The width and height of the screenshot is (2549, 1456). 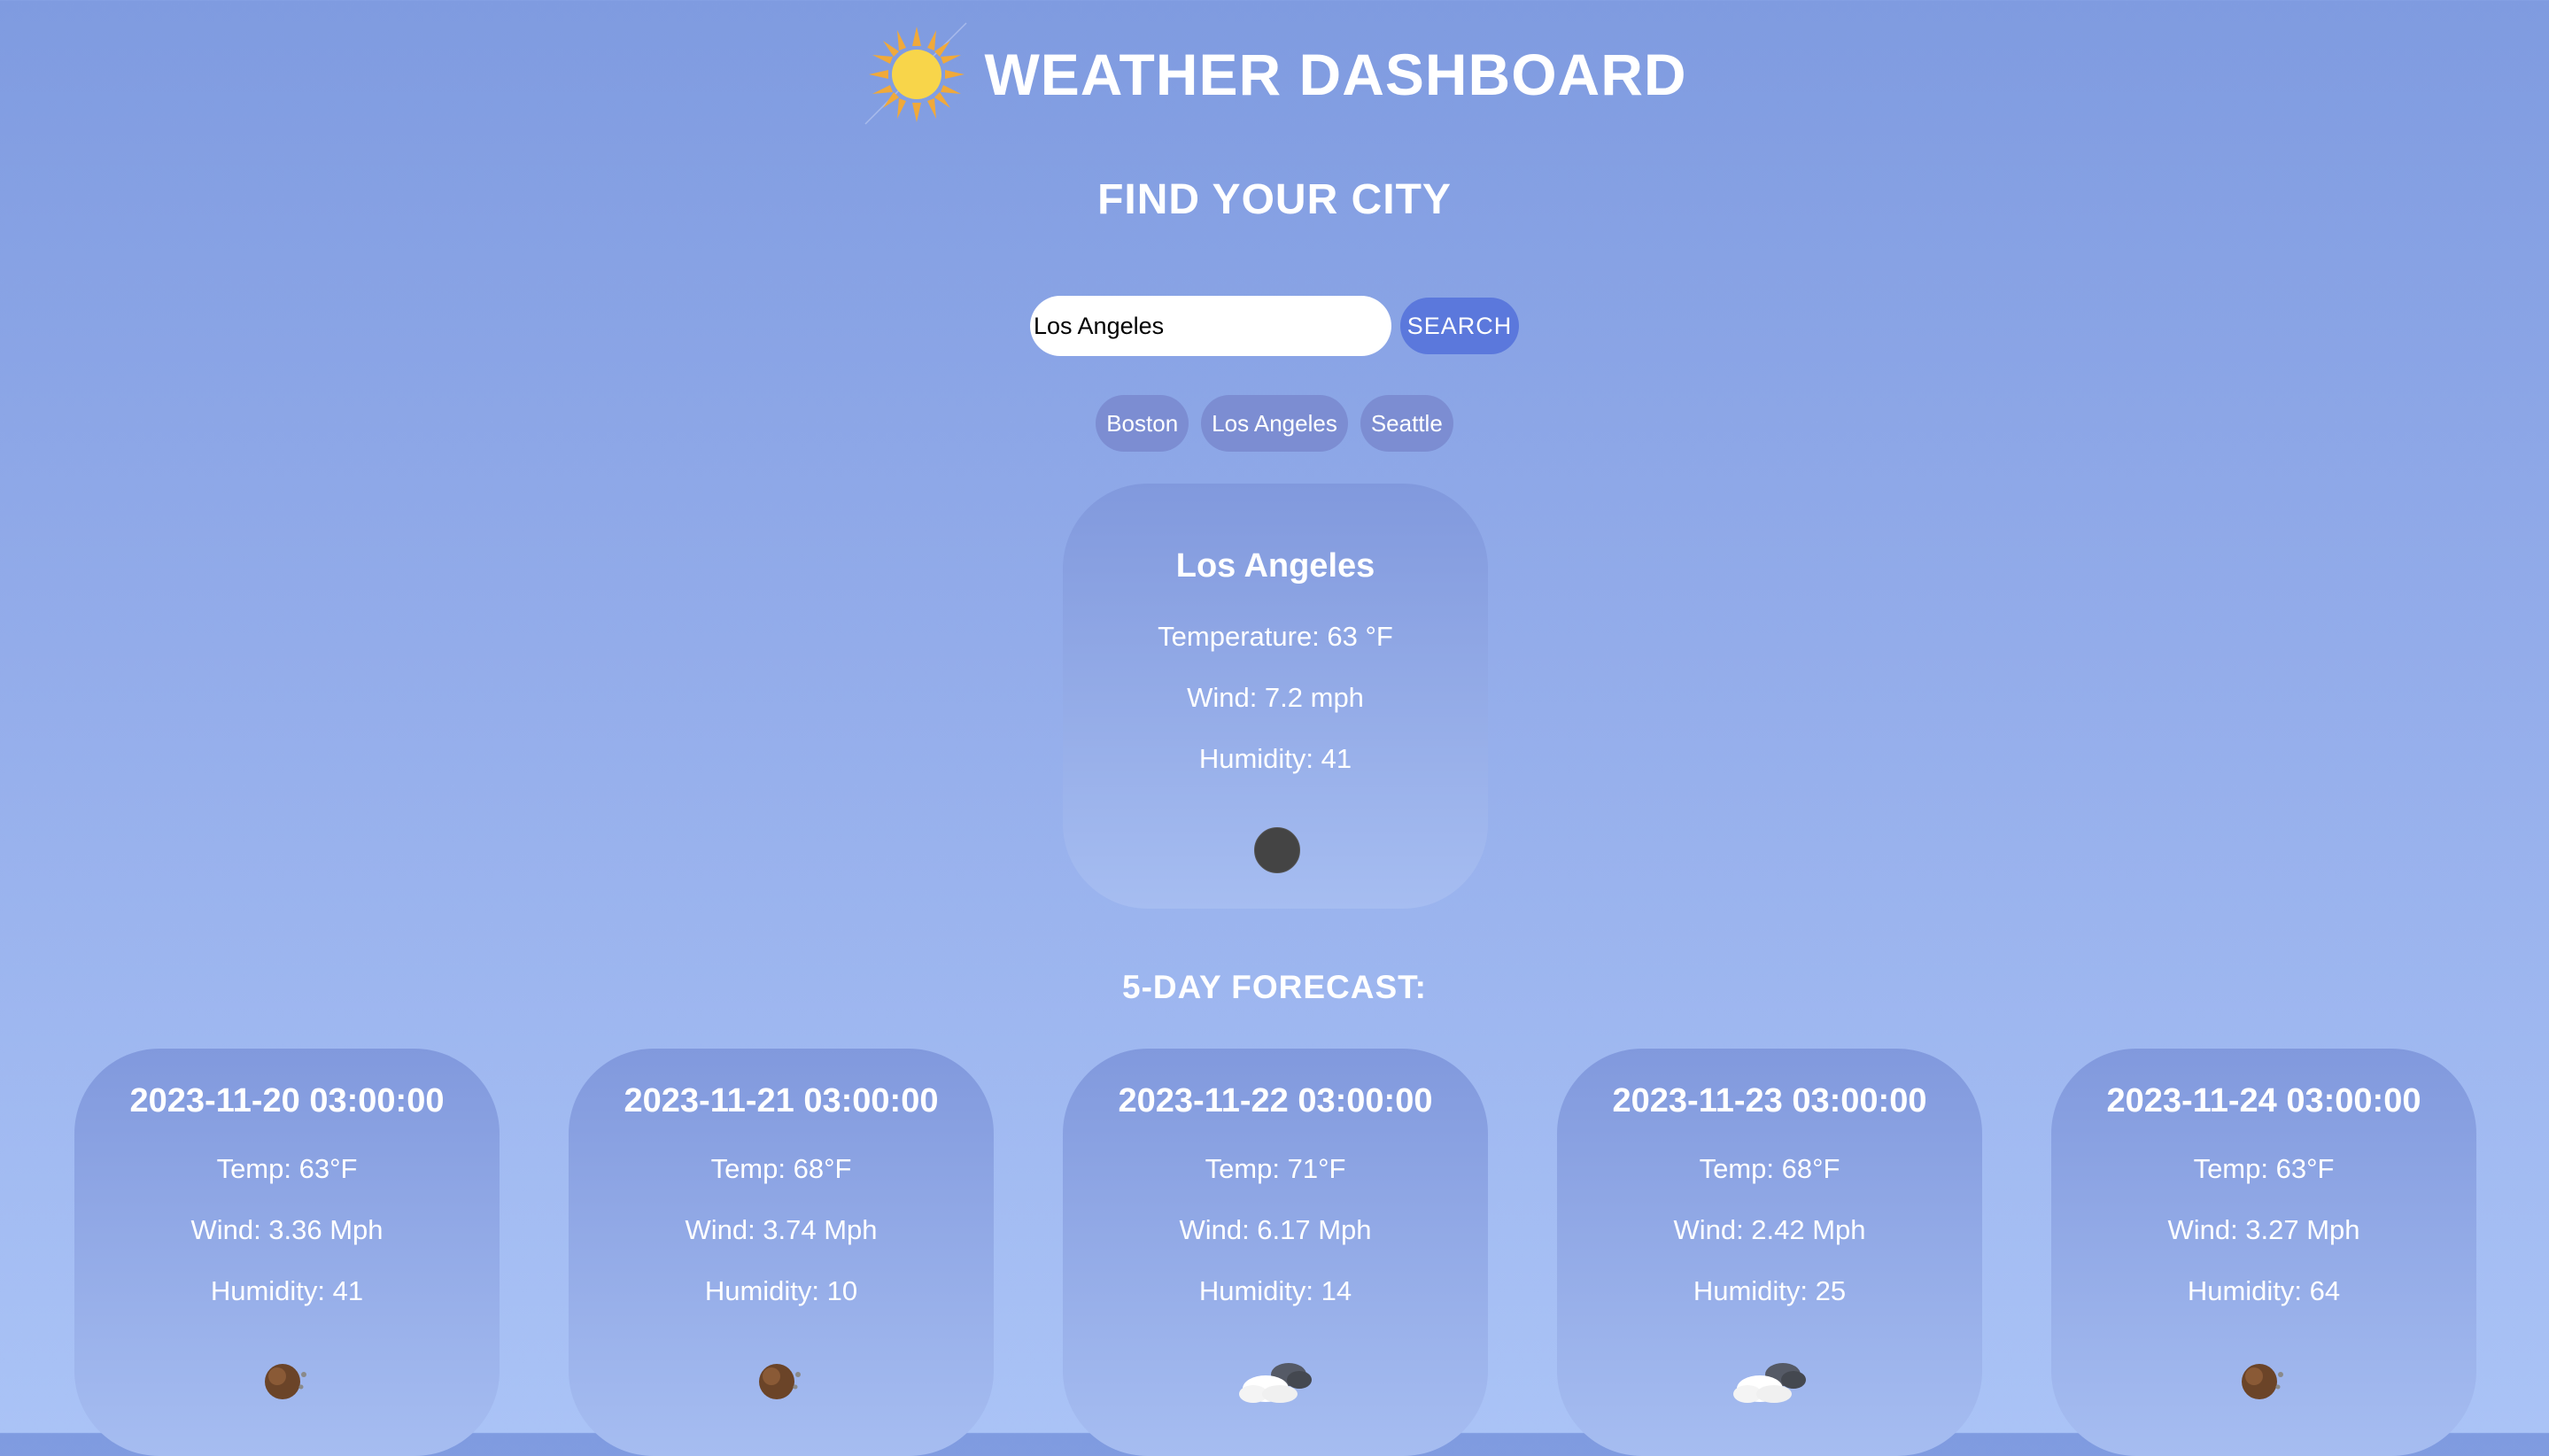 What do you see at coordinates (287, 1229) in the screenshot?
I see `forecast-wind: Wind: 3.36 Mph` at bounding box center [287, 1229].